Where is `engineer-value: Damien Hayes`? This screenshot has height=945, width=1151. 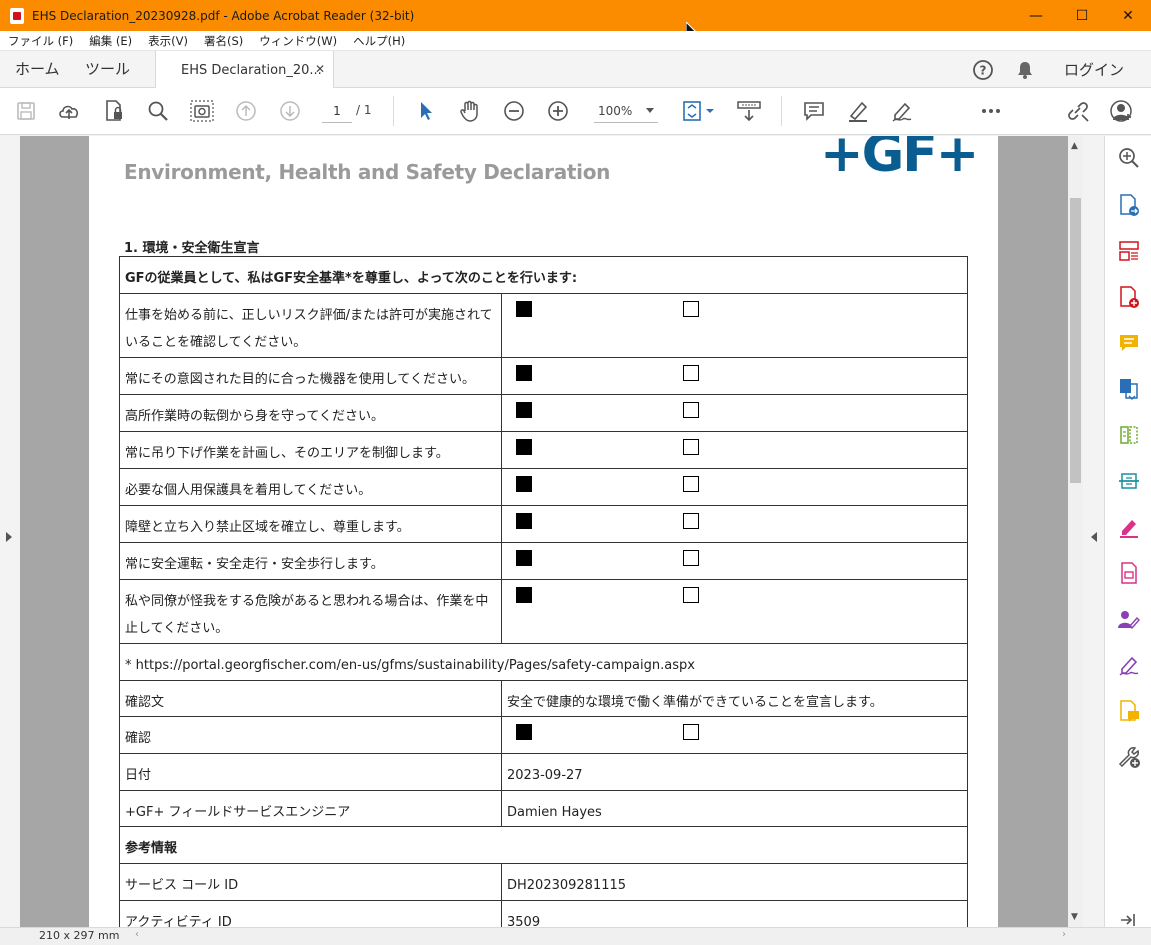 engineer-value: Damien Hayes is located at coordinates (734, 808).